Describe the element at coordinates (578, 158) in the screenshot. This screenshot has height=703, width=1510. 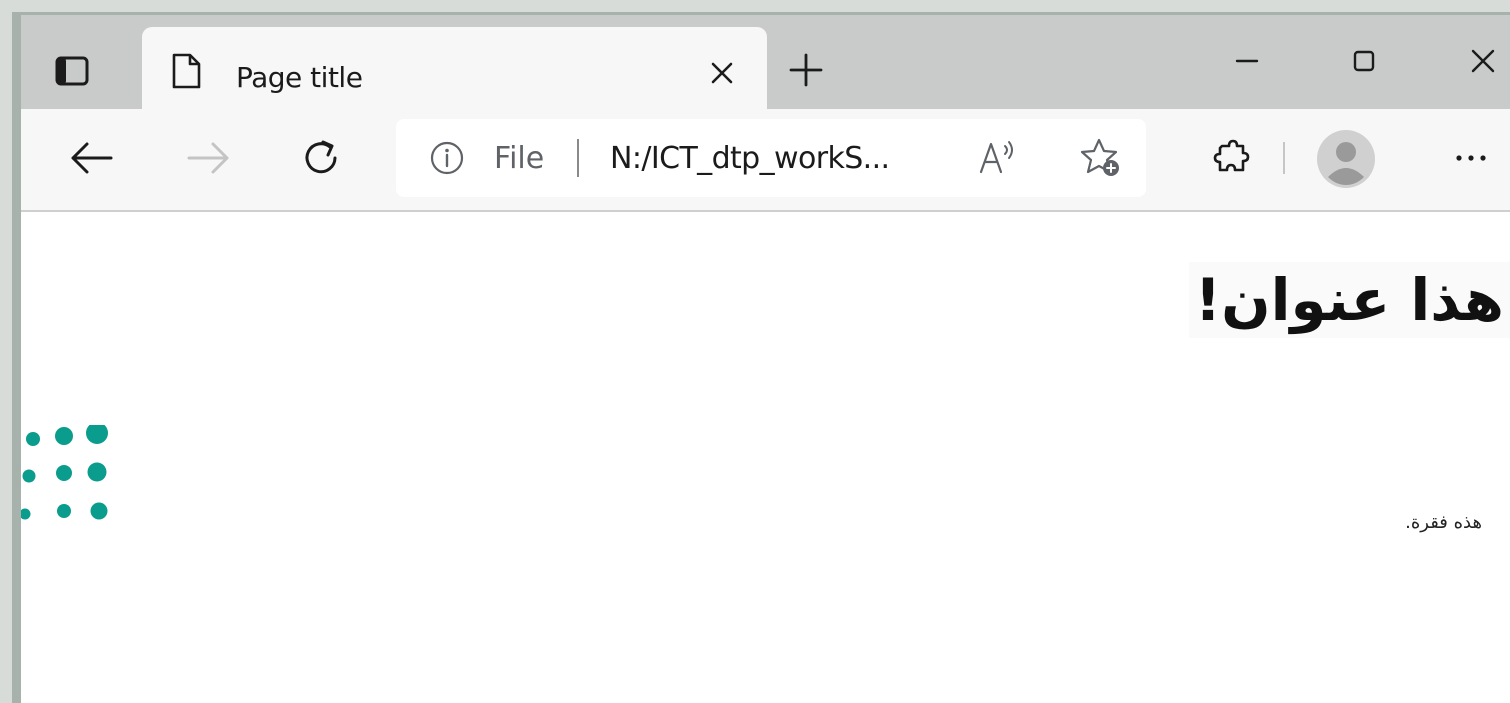
I see `address-divider` at that location.